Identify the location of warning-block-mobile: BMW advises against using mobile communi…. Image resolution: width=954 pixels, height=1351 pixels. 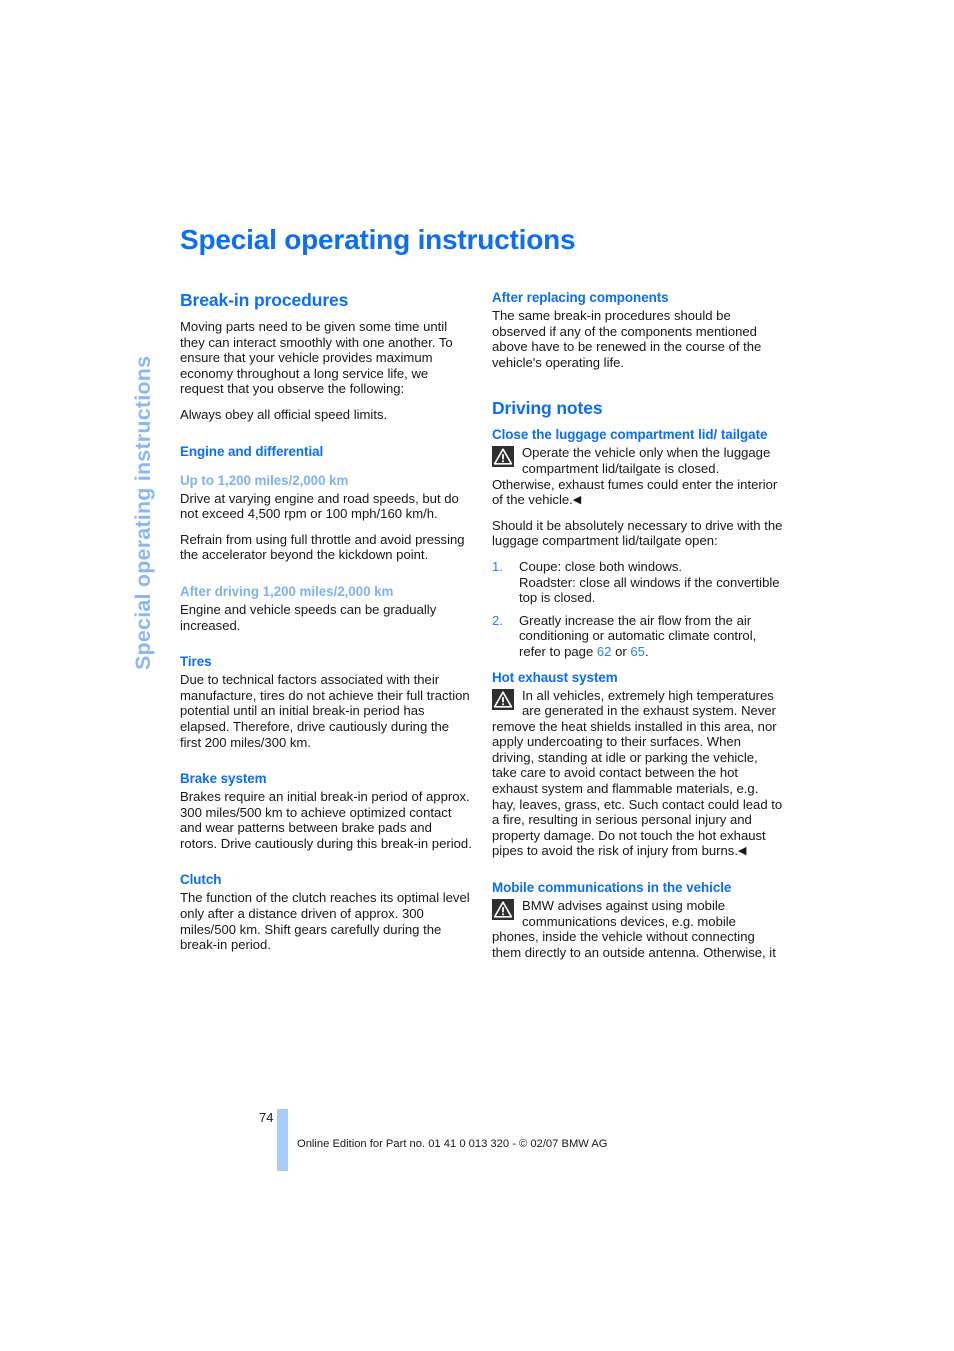
(638, 929).